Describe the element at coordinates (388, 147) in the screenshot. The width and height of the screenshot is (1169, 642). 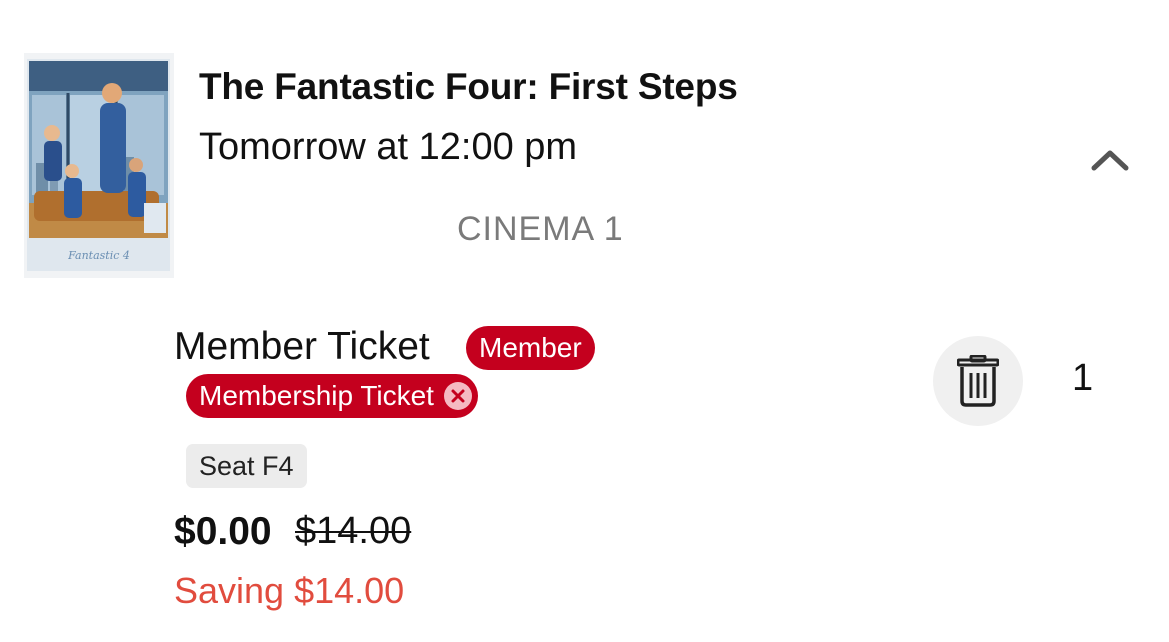
I see `showtime: Tomorrow at 12:00 pm` at that location.